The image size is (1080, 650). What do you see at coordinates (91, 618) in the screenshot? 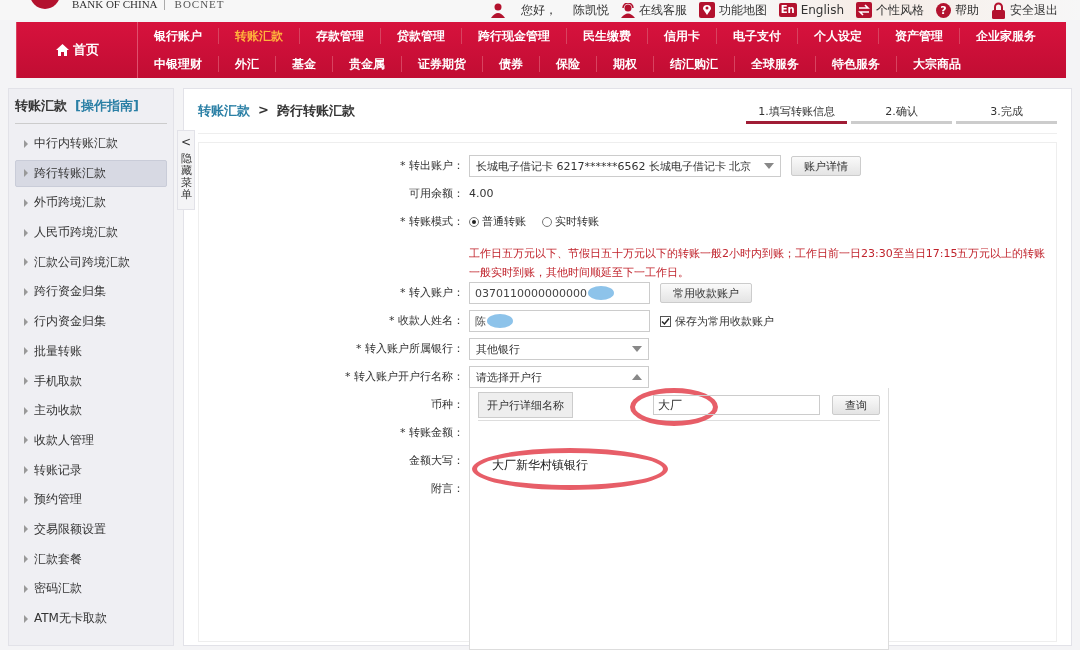
I see `menu-item: ATM无卡取款` at bounding box center [91, 618].